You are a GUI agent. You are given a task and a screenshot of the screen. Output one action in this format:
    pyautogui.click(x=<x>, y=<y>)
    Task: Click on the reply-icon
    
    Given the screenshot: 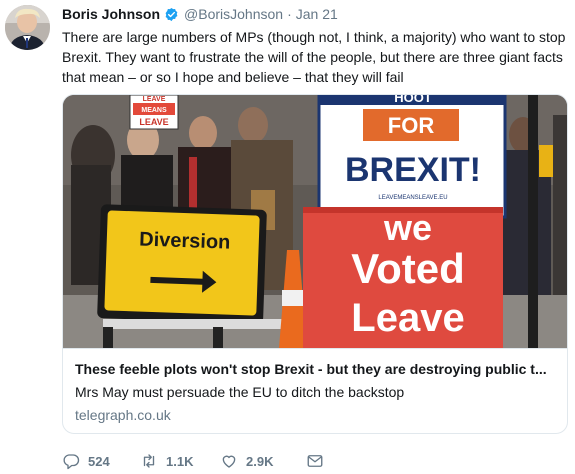 What is the action you would take?
    pyautogui.click(x=71, y=462)
    